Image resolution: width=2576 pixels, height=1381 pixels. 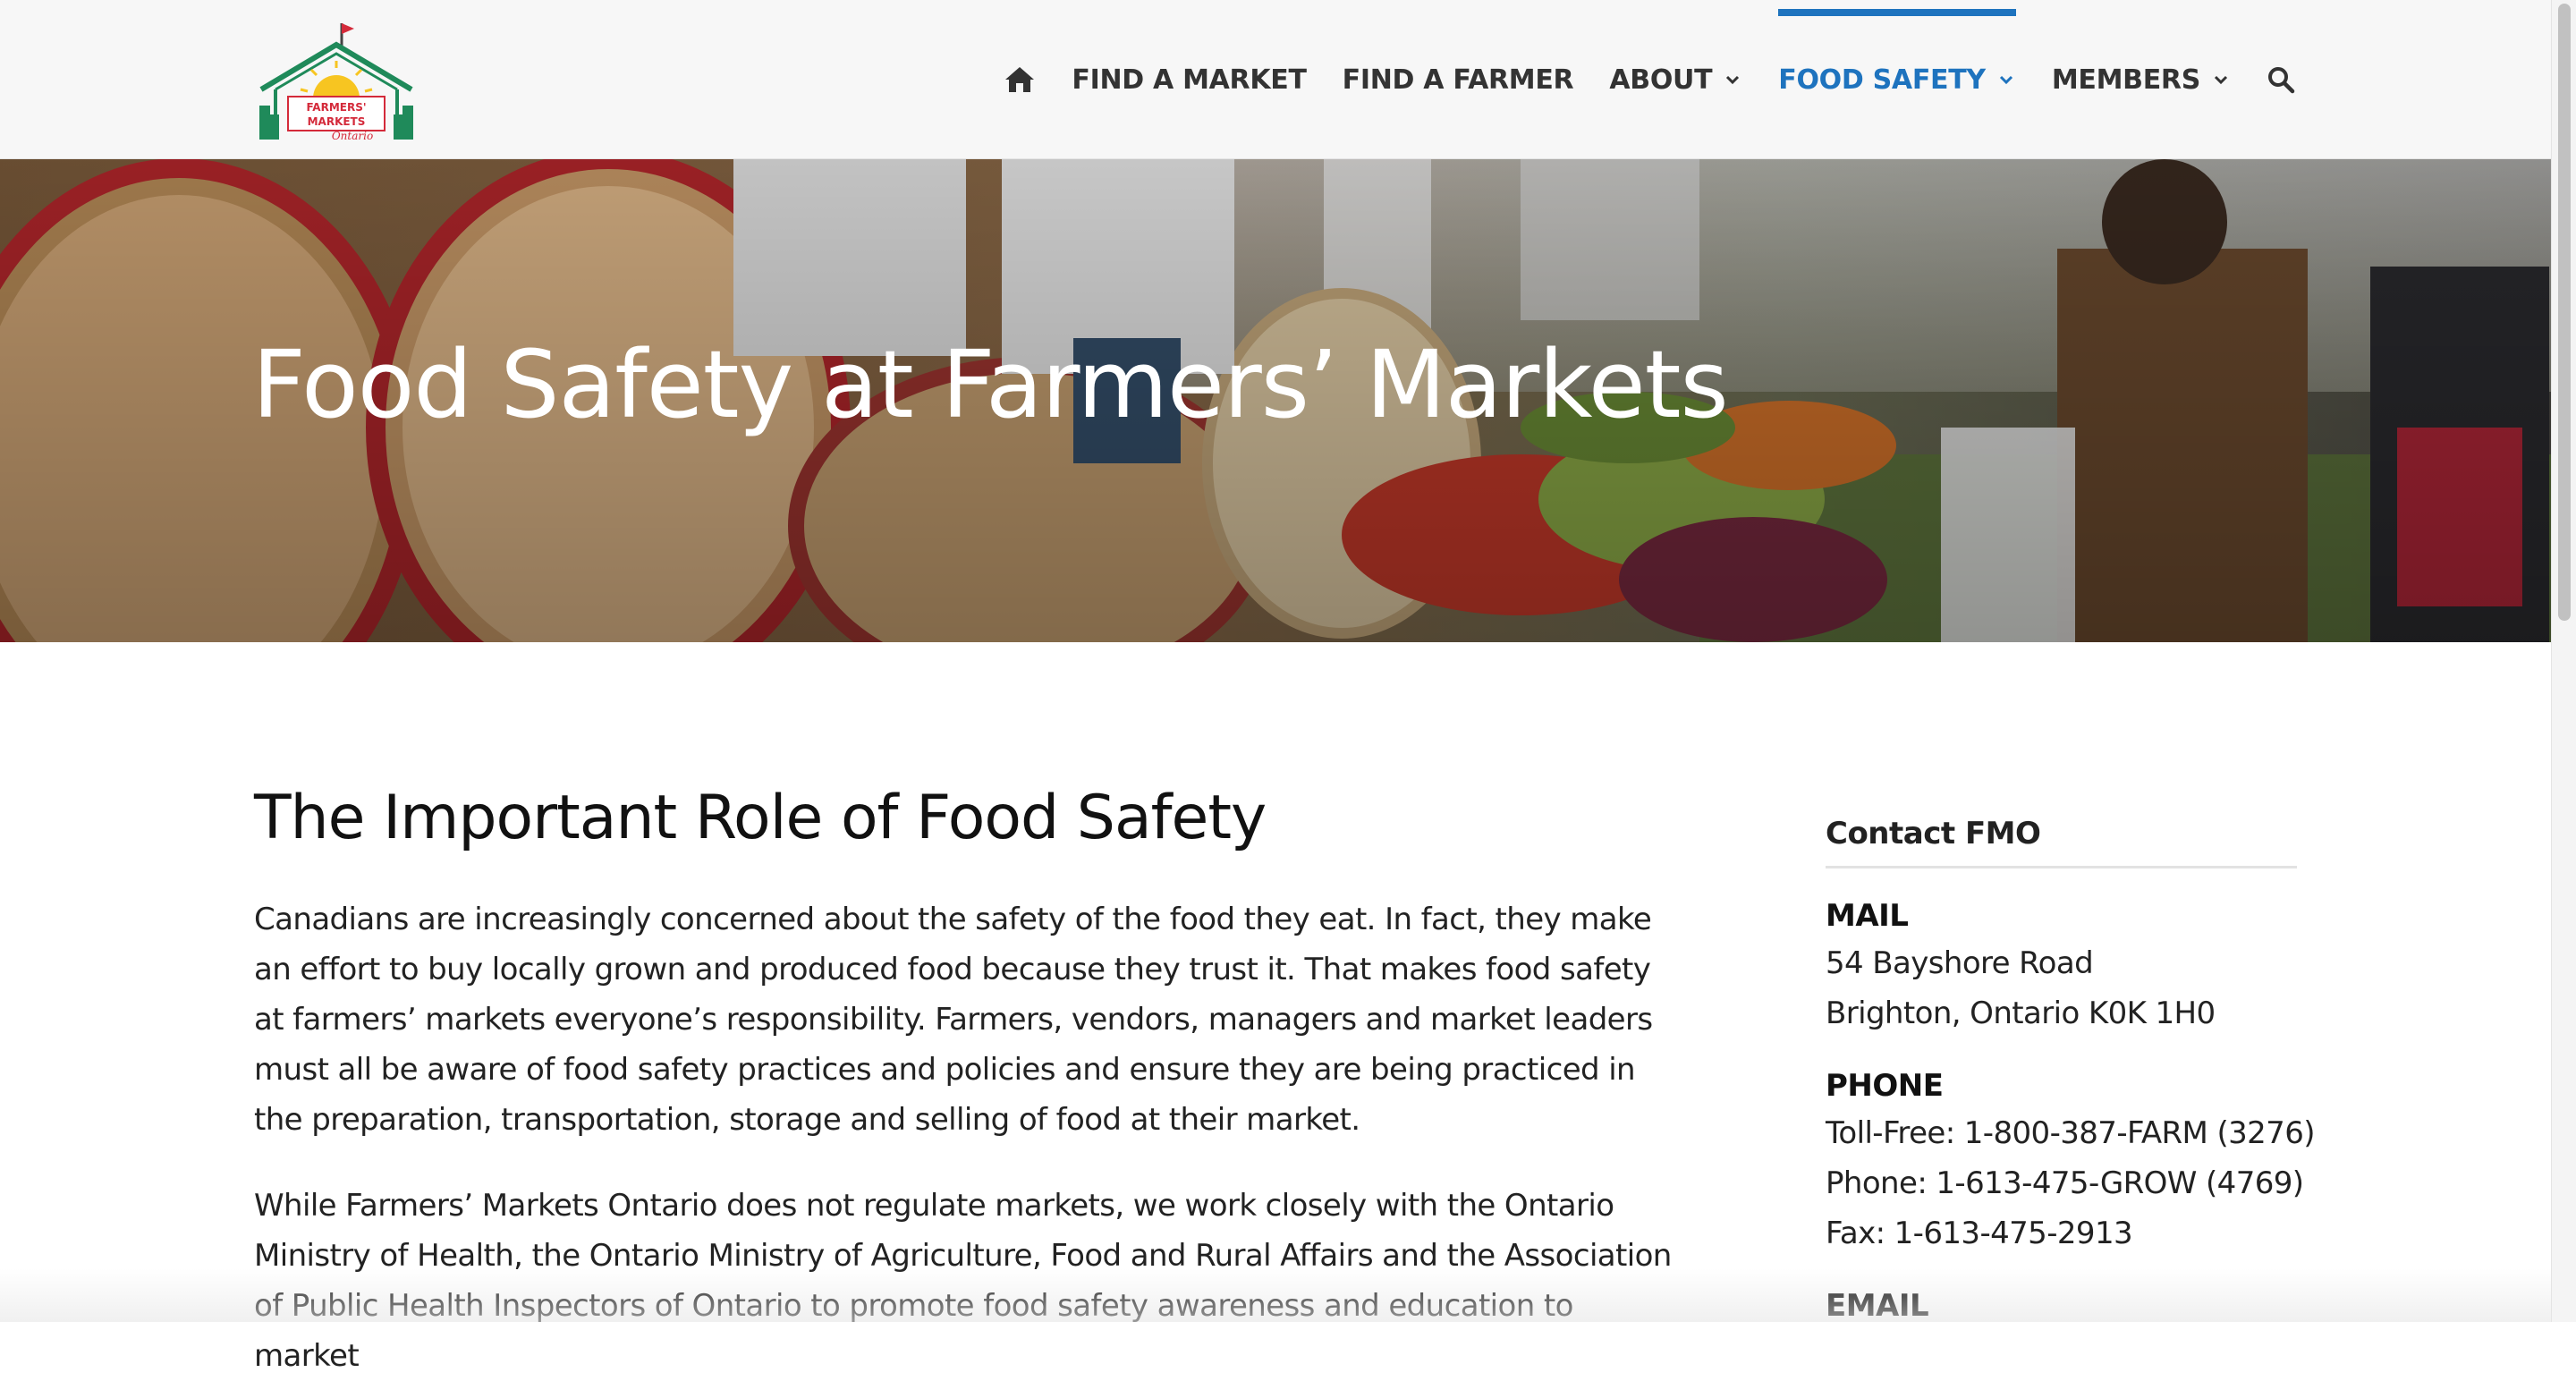 I want to click on nav-members-label: MEMBERS, so click(x=2126, y=80).